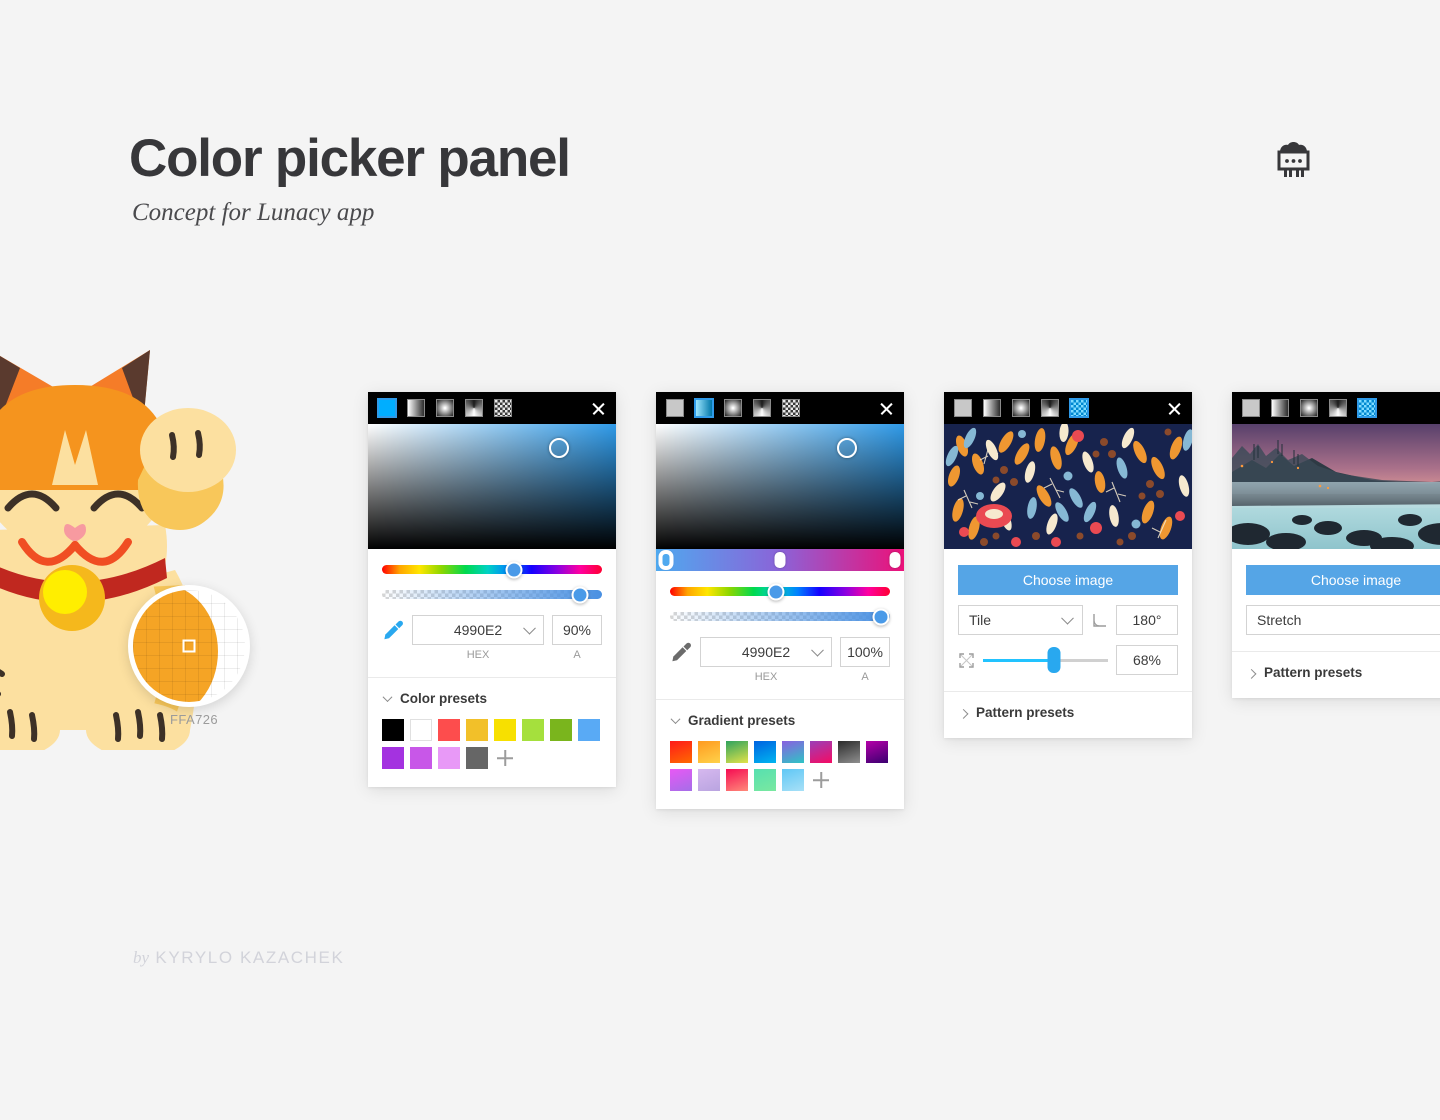 This screenshot has height=1120, width=1440. I want to click on add-gradient-preset-button, so click(821, 780).